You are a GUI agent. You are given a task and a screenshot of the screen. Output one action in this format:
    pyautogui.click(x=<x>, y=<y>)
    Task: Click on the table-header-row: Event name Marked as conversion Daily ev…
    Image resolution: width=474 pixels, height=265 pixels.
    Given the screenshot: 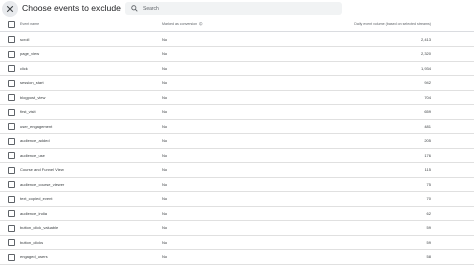 What is the action you would take?
    pyautogui.click(x=237, y=24)
    